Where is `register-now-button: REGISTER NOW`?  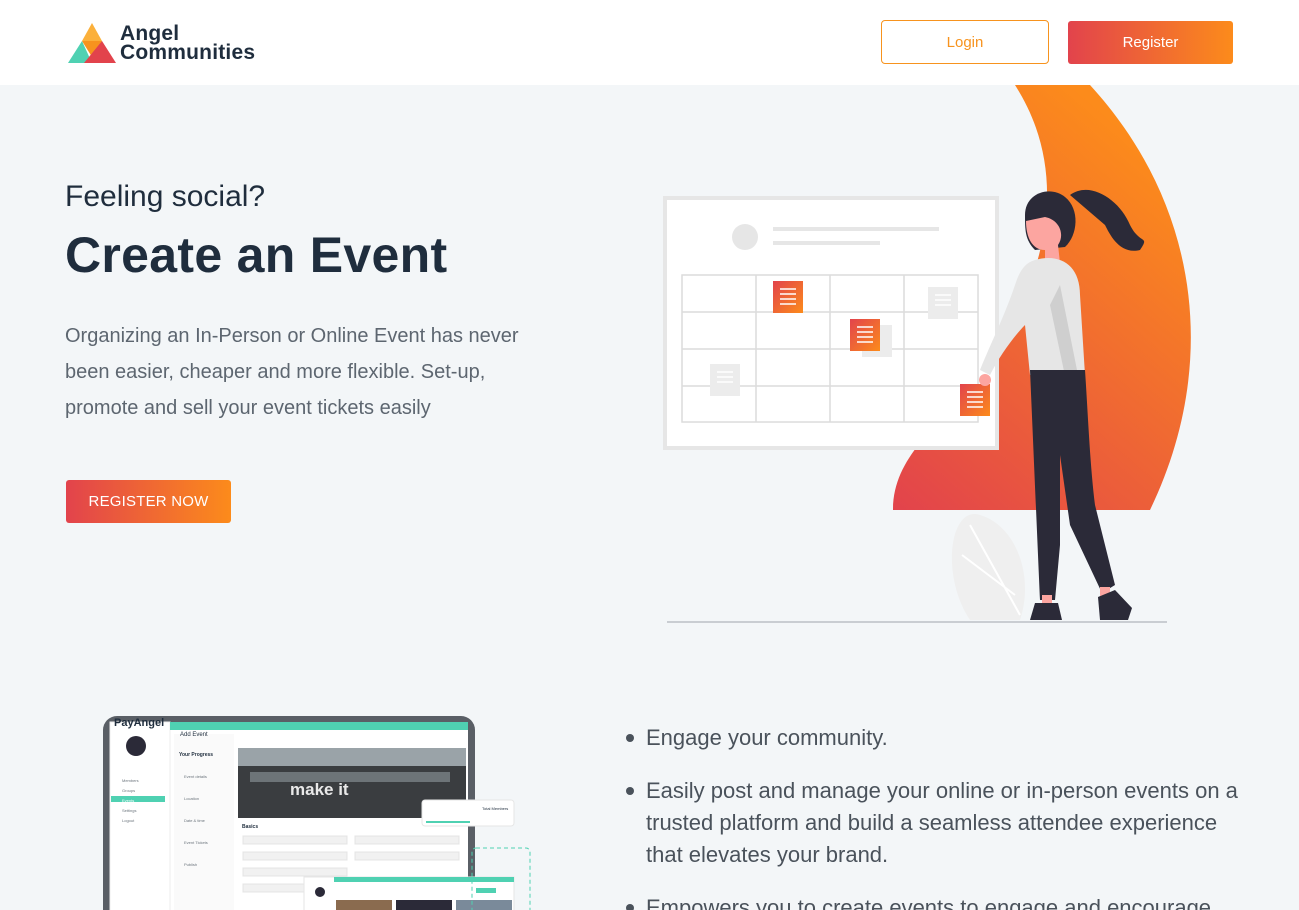 register-now-button: REGISTER NOW is located at coordinates (148, 501).